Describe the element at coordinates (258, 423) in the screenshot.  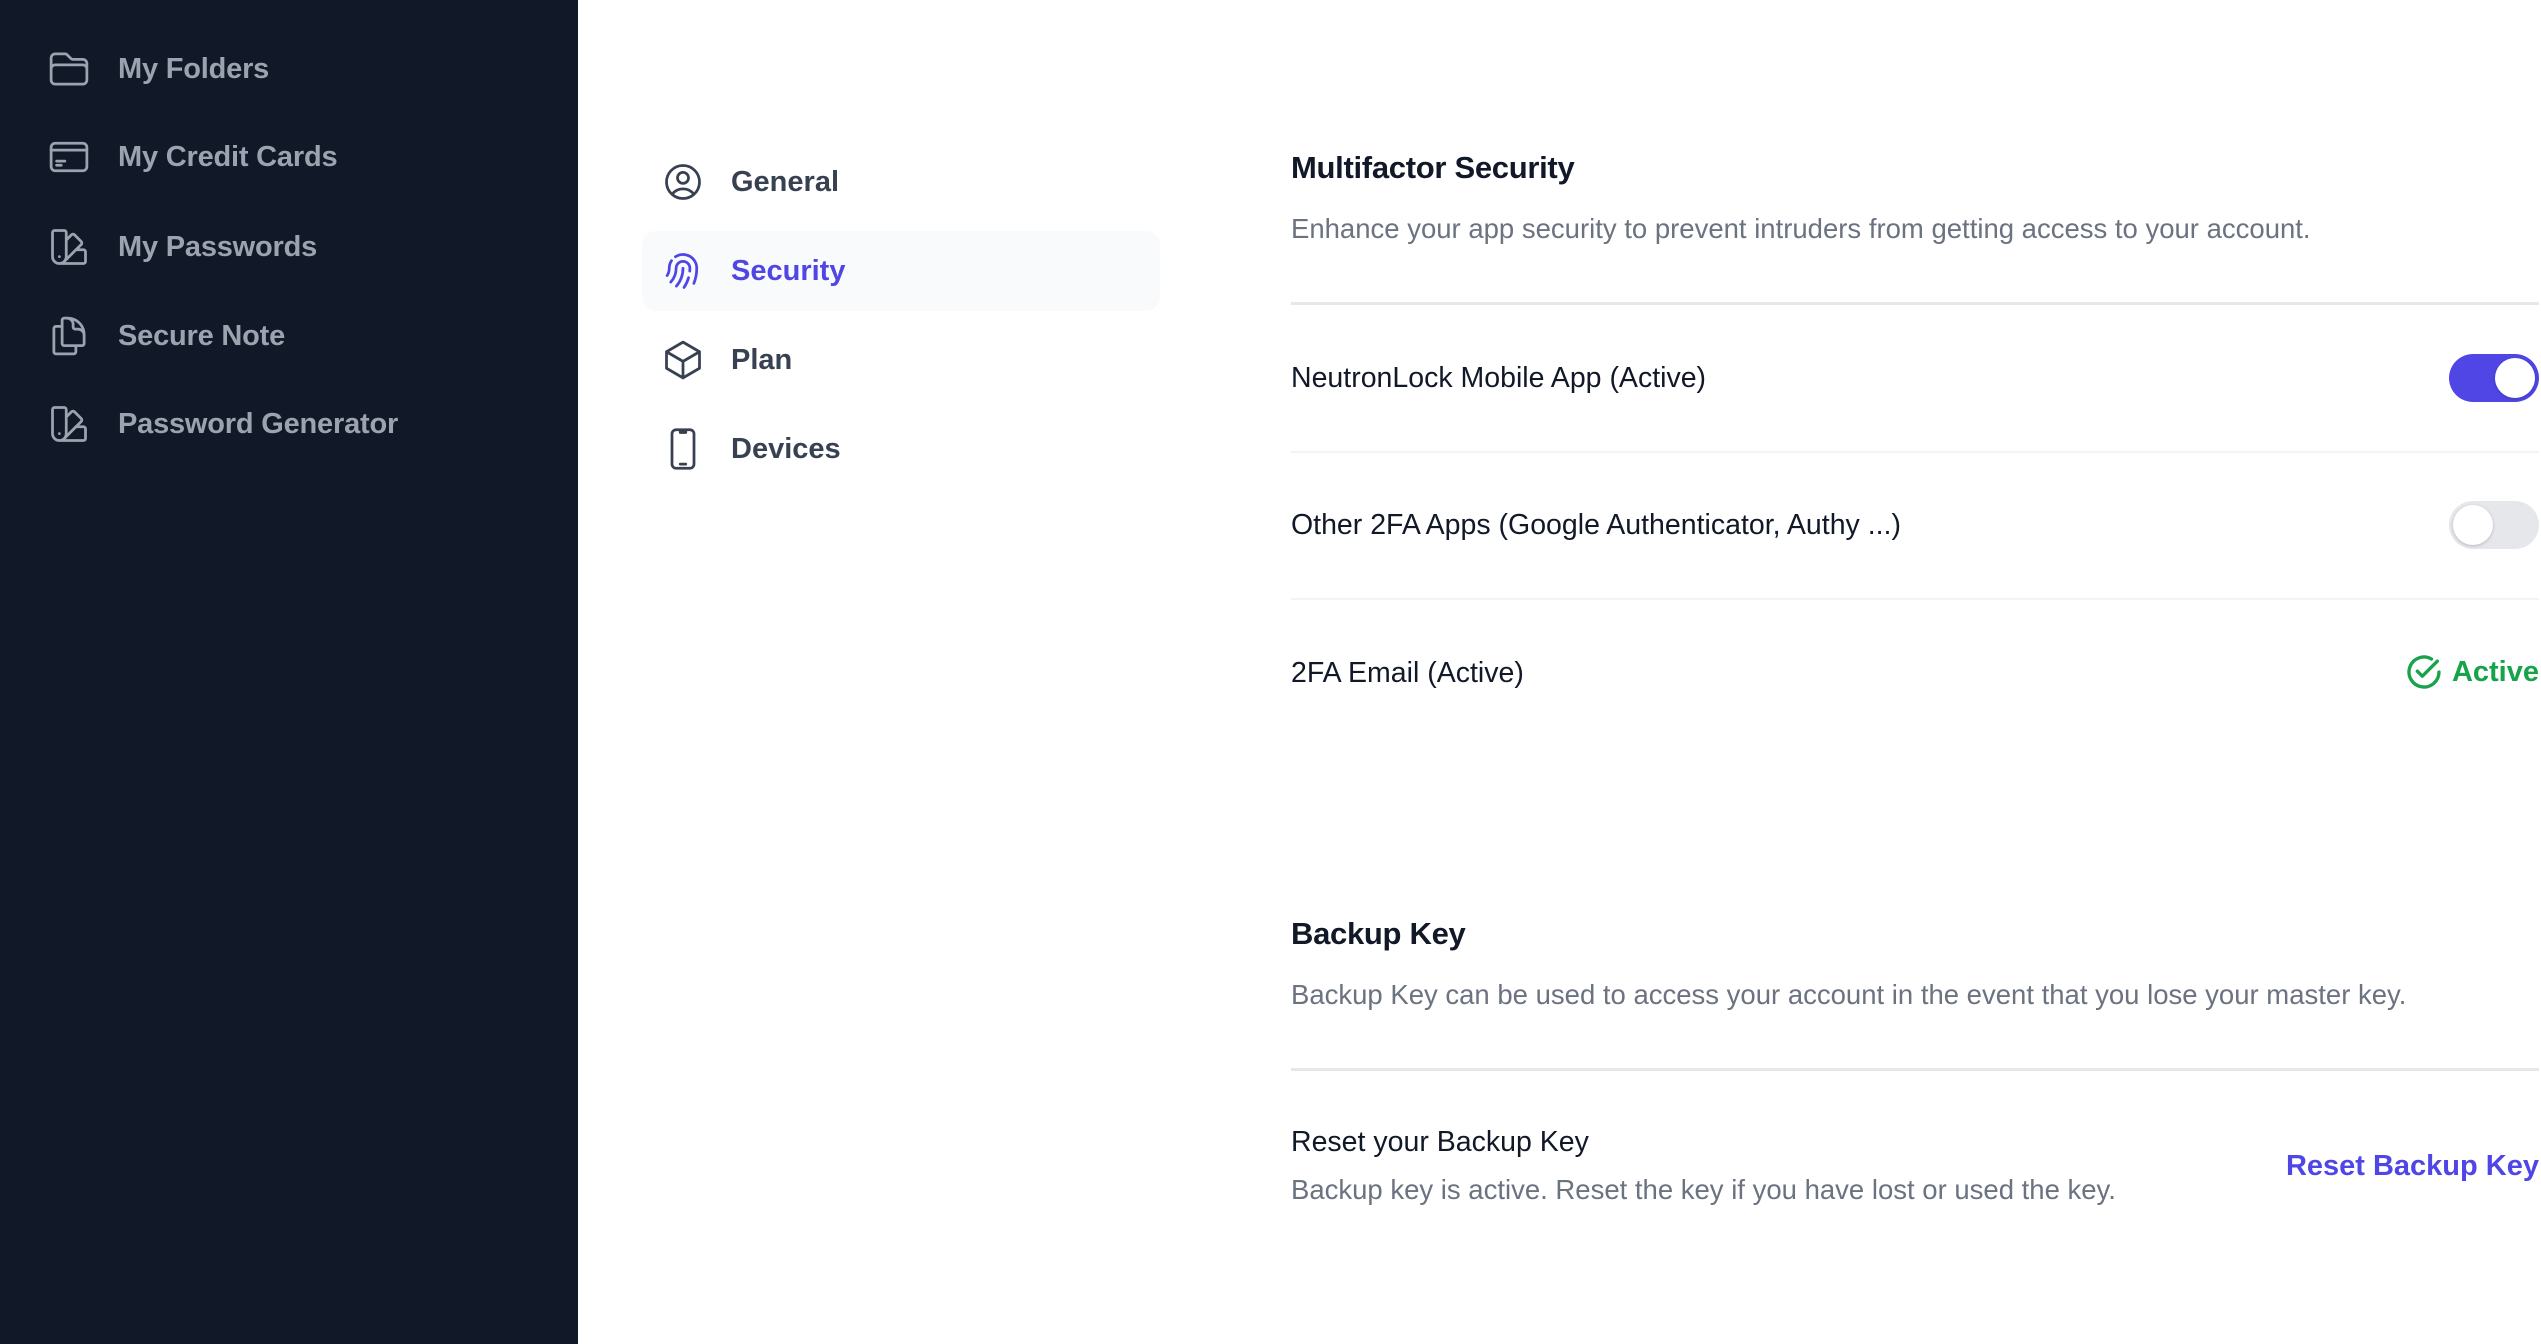
I see `sidebar-item-label: Password Generator` at that location.